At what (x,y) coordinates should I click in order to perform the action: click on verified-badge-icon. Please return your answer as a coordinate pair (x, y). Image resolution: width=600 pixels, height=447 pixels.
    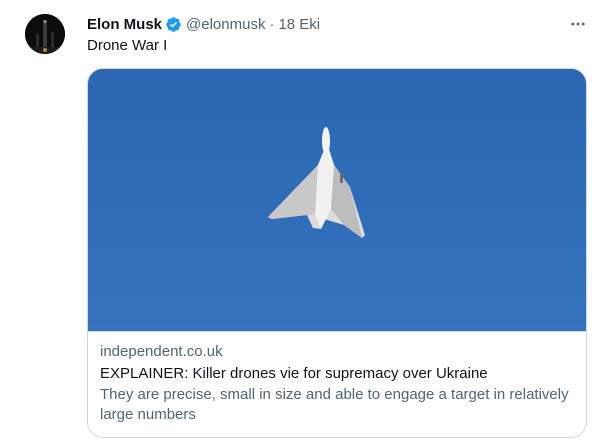
    Looking at the image, I should click on (173, 24).